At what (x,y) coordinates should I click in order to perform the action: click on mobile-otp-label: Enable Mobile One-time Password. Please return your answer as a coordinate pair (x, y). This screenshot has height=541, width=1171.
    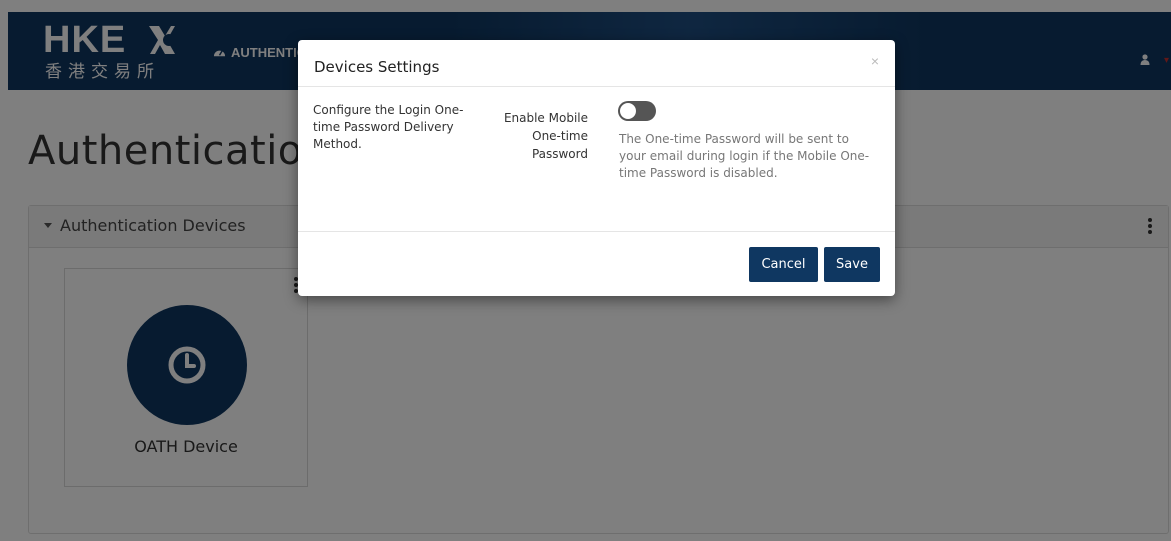
    Looking at the image, I should click on (545, 136).